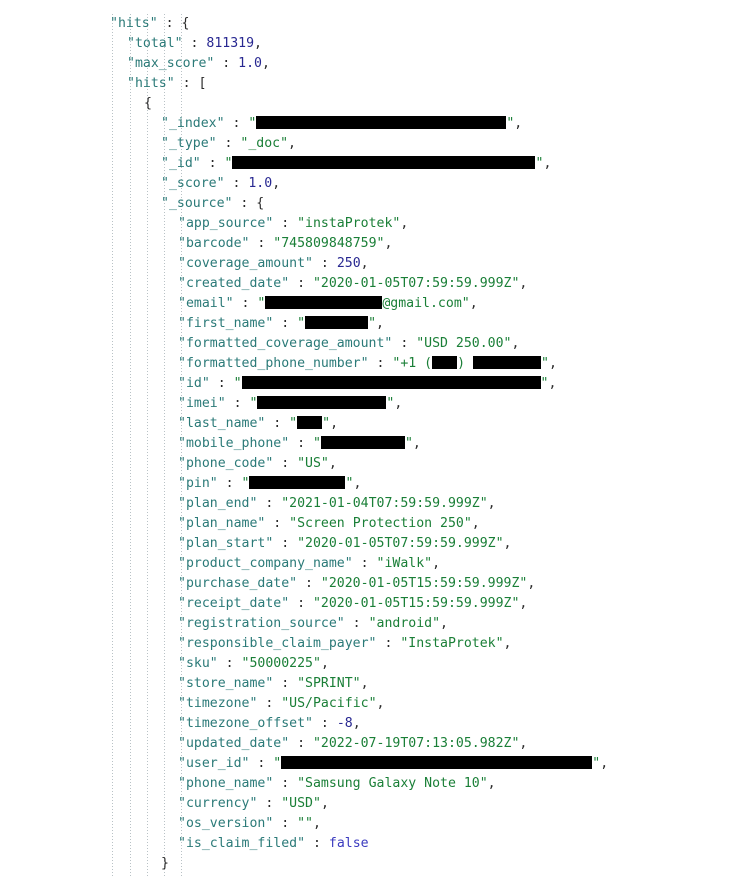 The height and width of the screenshot is (877, 750). I want to click on json-str-token: "SPRINT", so click(329, 683).